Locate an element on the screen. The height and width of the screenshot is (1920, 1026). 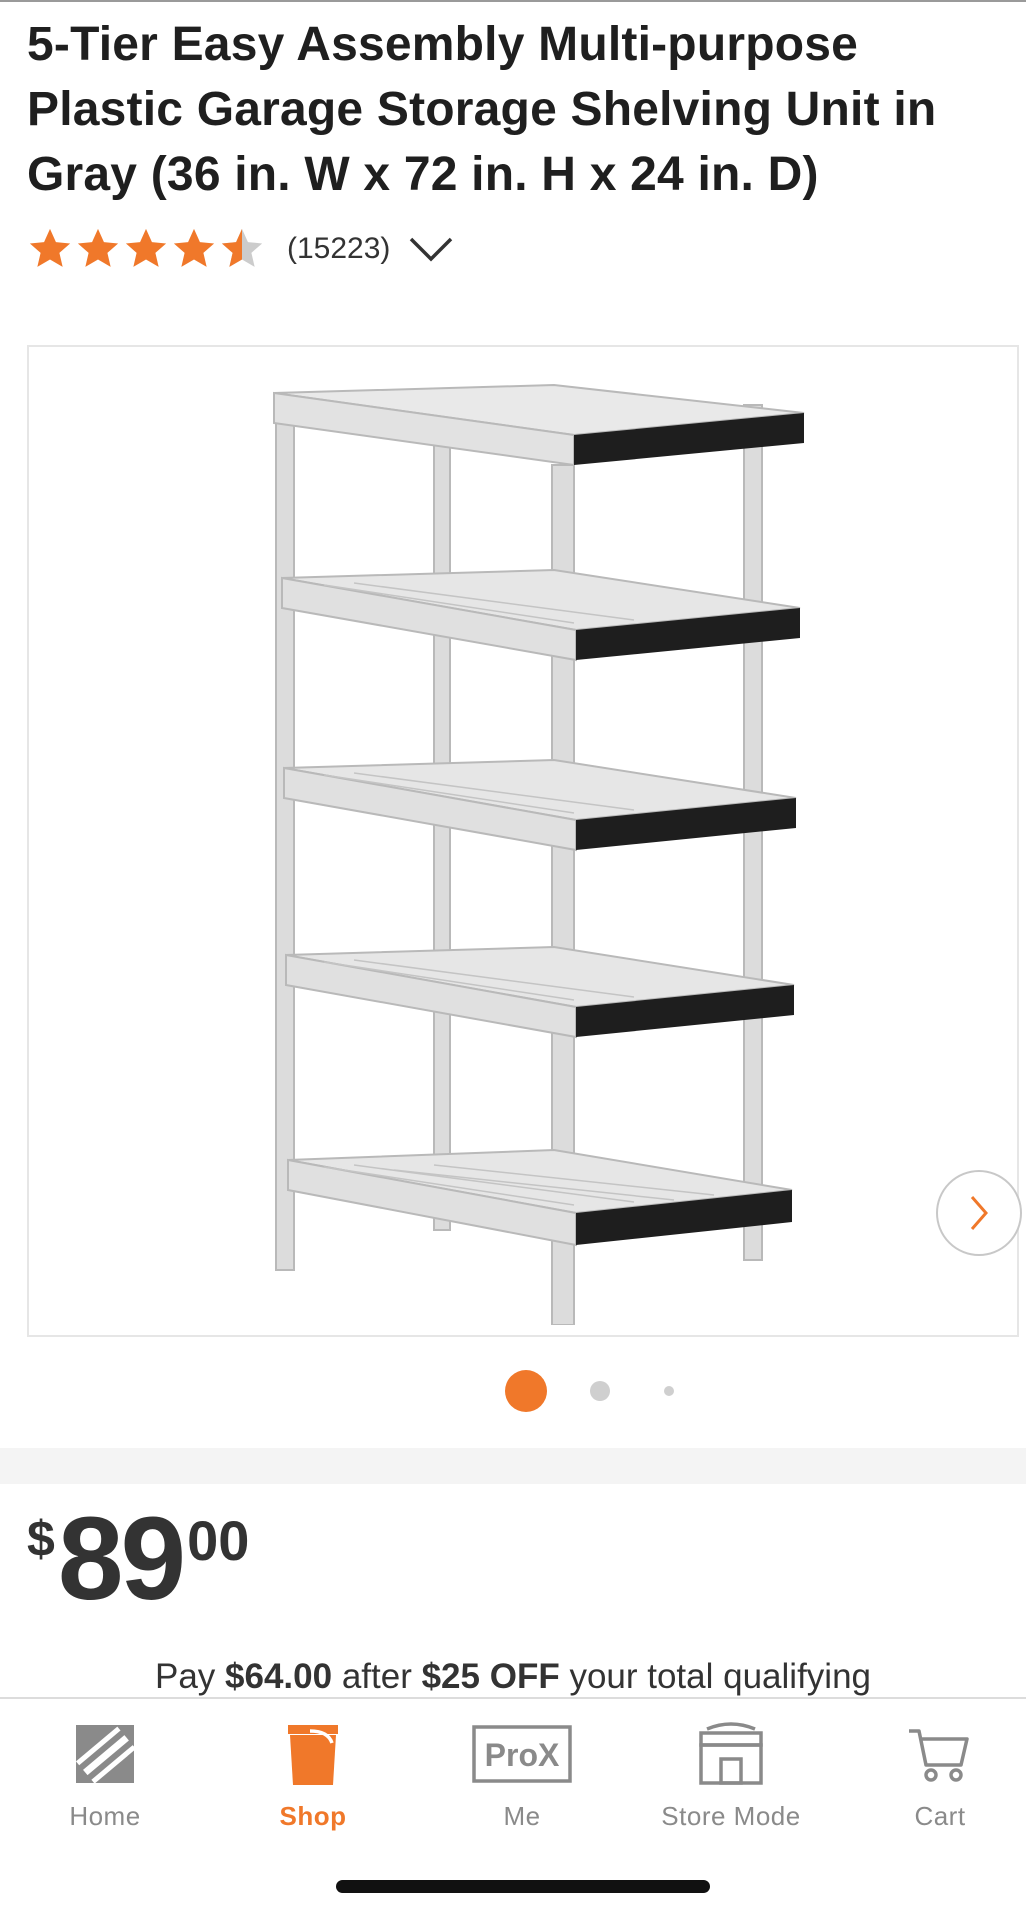
prox-badge-icon: ProX is located at coordinates (522, 1754).